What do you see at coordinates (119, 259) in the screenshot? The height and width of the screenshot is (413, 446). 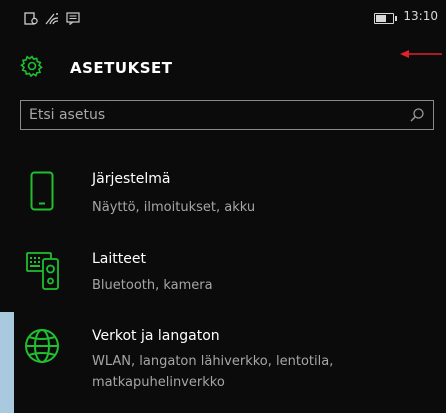 I see `settings-item-label: Laitteet` at bounding box center [119, 259].